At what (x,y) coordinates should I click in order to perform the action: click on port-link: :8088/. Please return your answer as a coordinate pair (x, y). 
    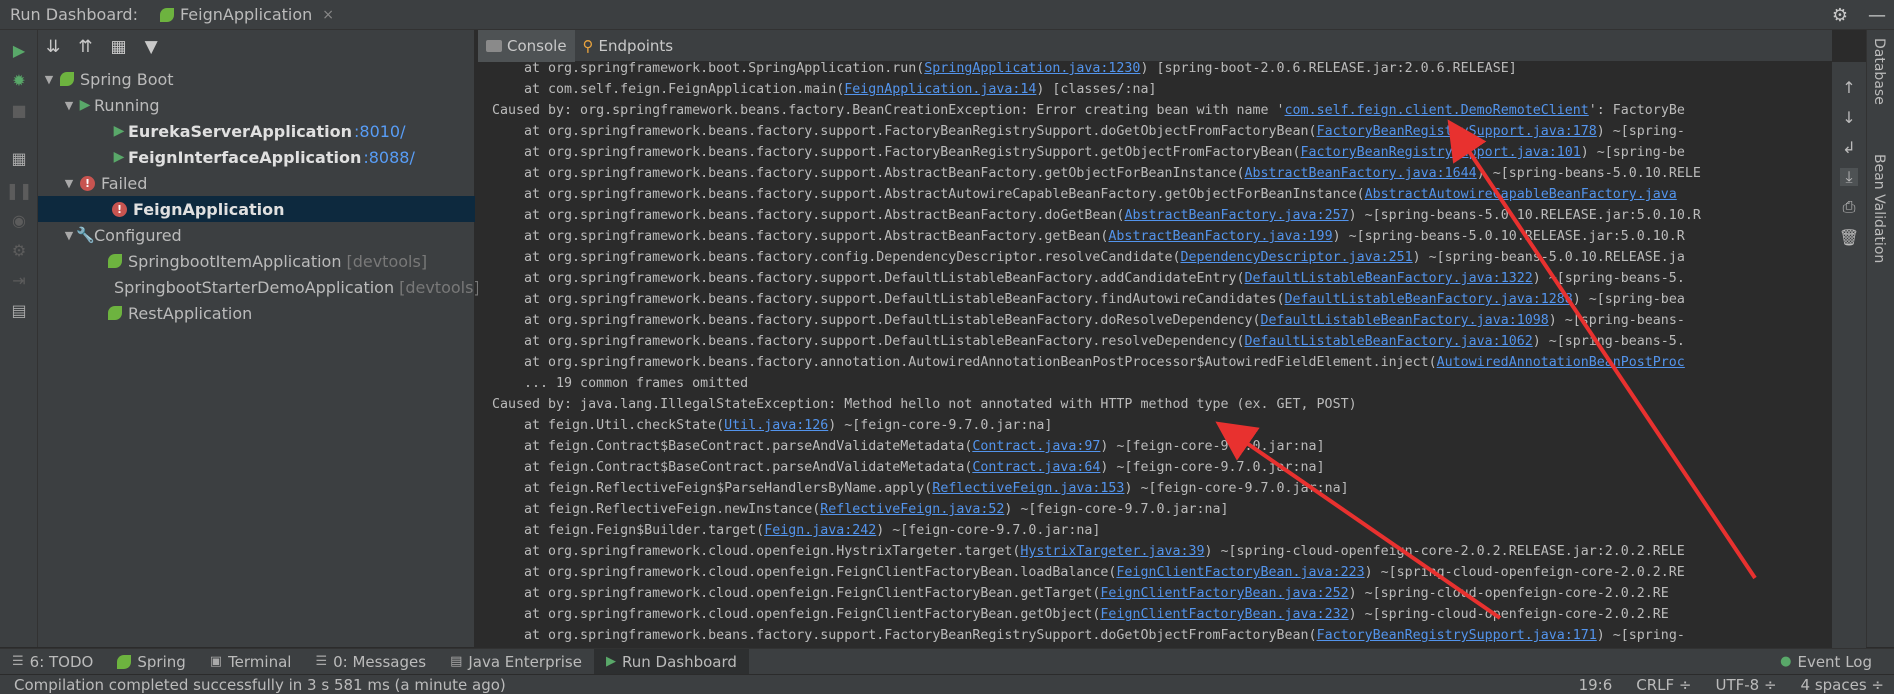
    Looking at the image, I should click on (389, 157).